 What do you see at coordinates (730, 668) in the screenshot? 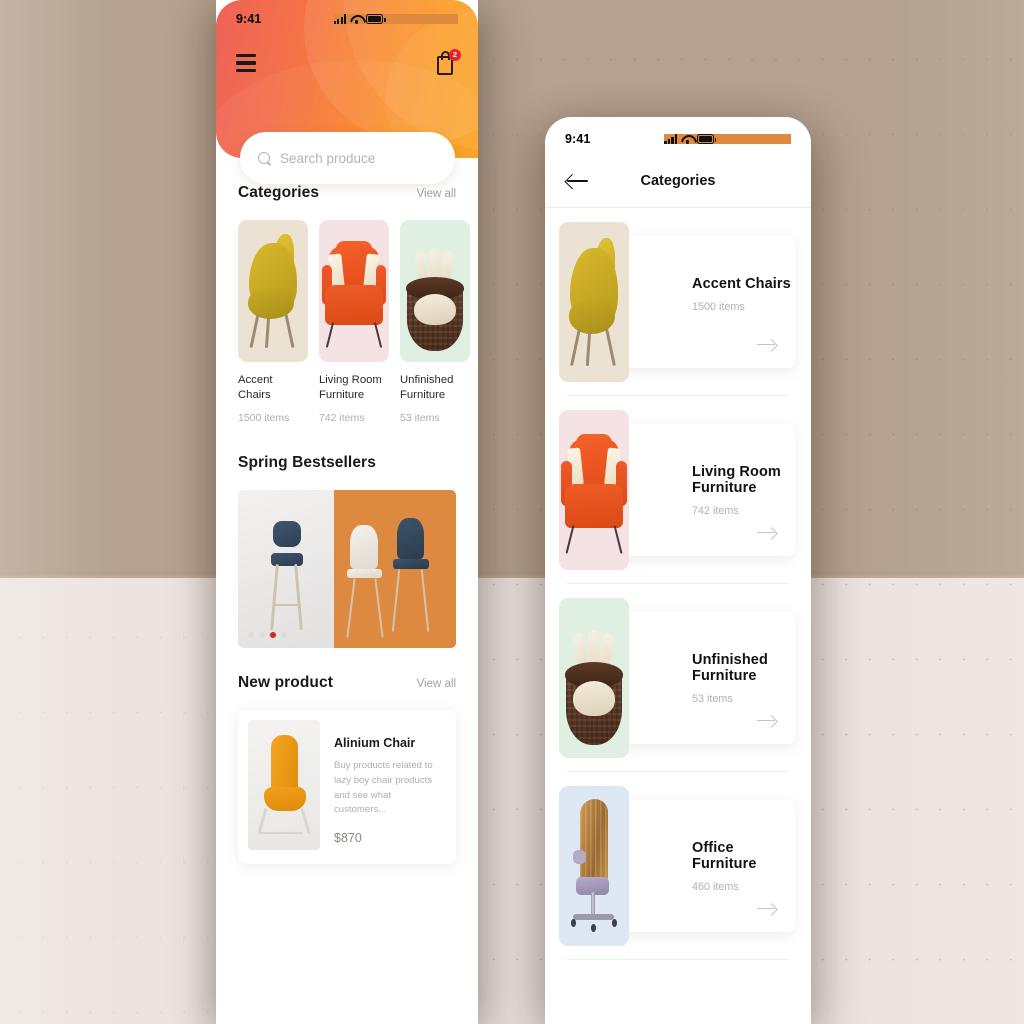
I see `list-item-name: Unfinished Furniture` at bounding box center [730, 668].